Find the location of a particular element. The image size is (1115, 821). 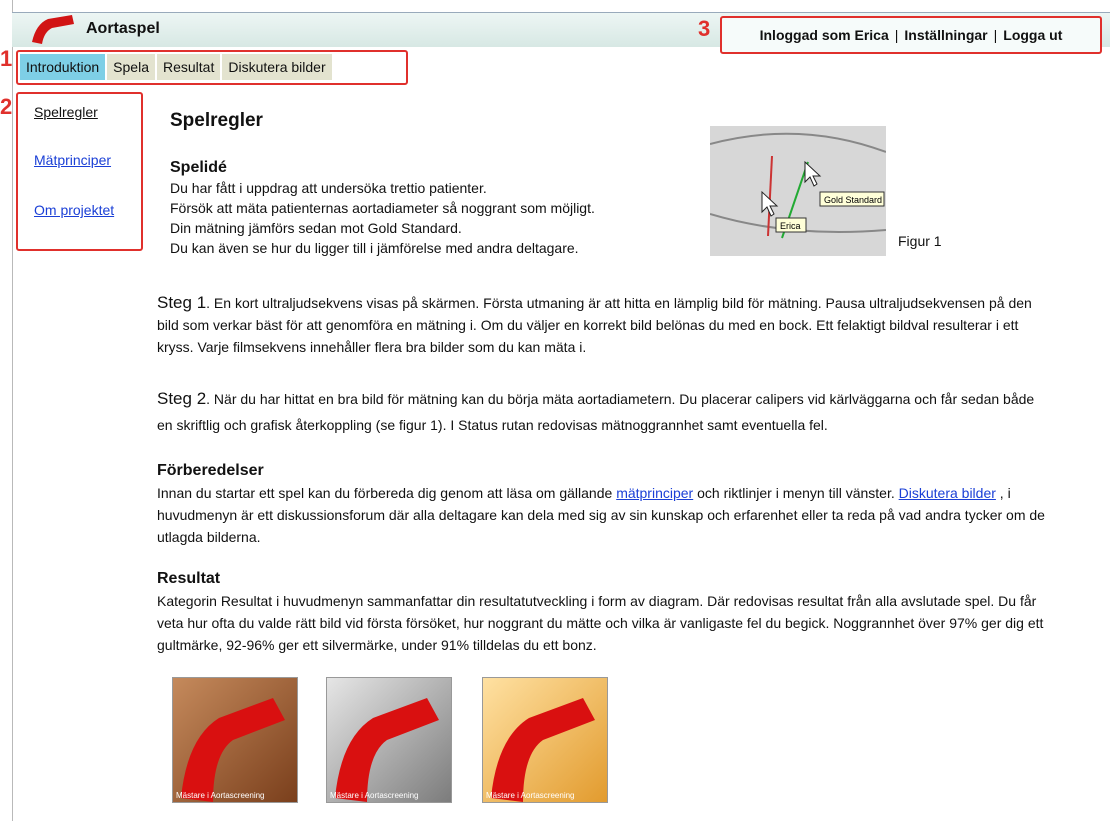

annotation-marker-1: 1 is located at coordinates (6, 58).